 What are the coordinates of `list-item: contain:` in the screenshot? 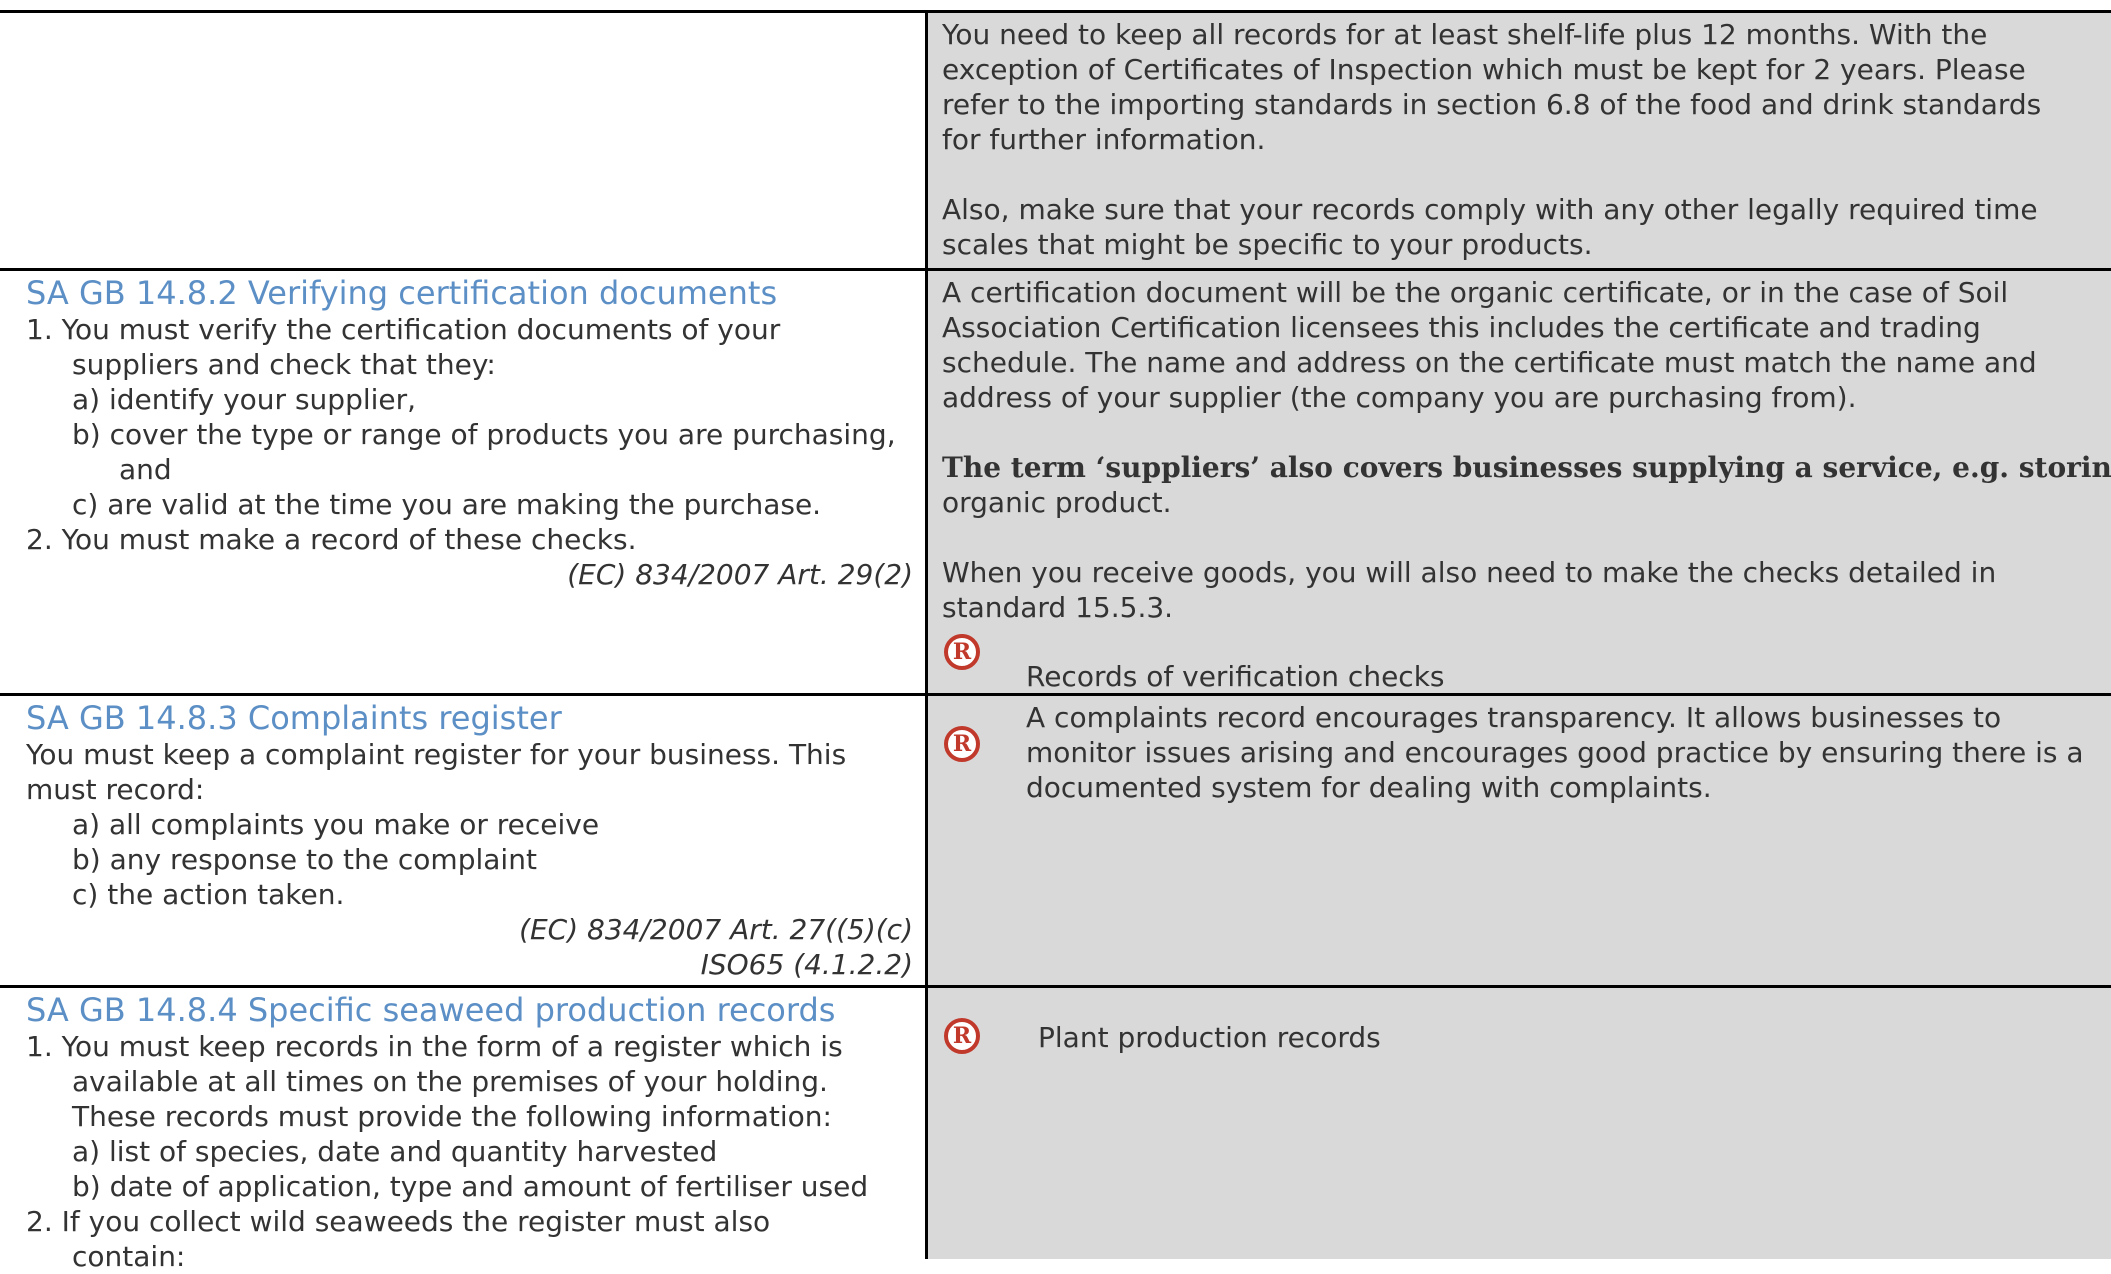 It's located at (129, 1256).